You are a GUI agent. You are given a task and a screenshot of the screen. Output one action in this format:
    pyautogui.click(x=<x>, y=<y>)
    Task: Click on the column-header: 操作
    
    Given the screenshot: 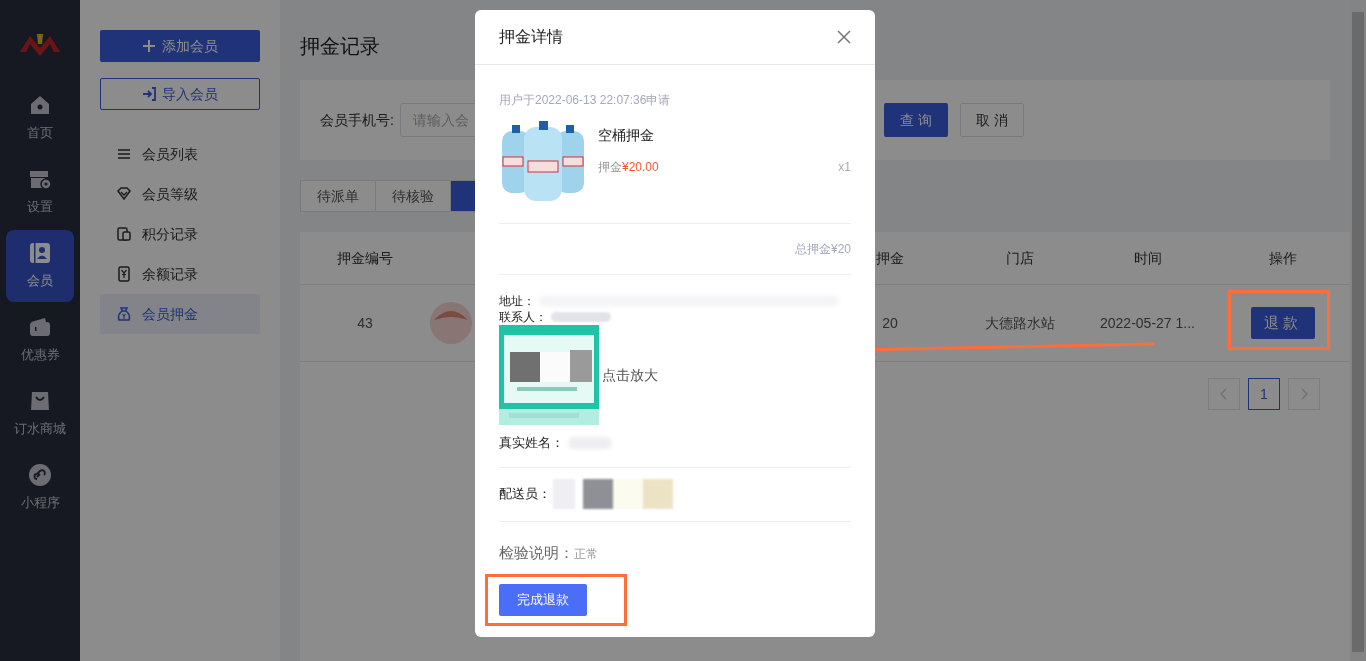 What is the action you would take?
    pyautogui.click(x=1282, y=257)
    